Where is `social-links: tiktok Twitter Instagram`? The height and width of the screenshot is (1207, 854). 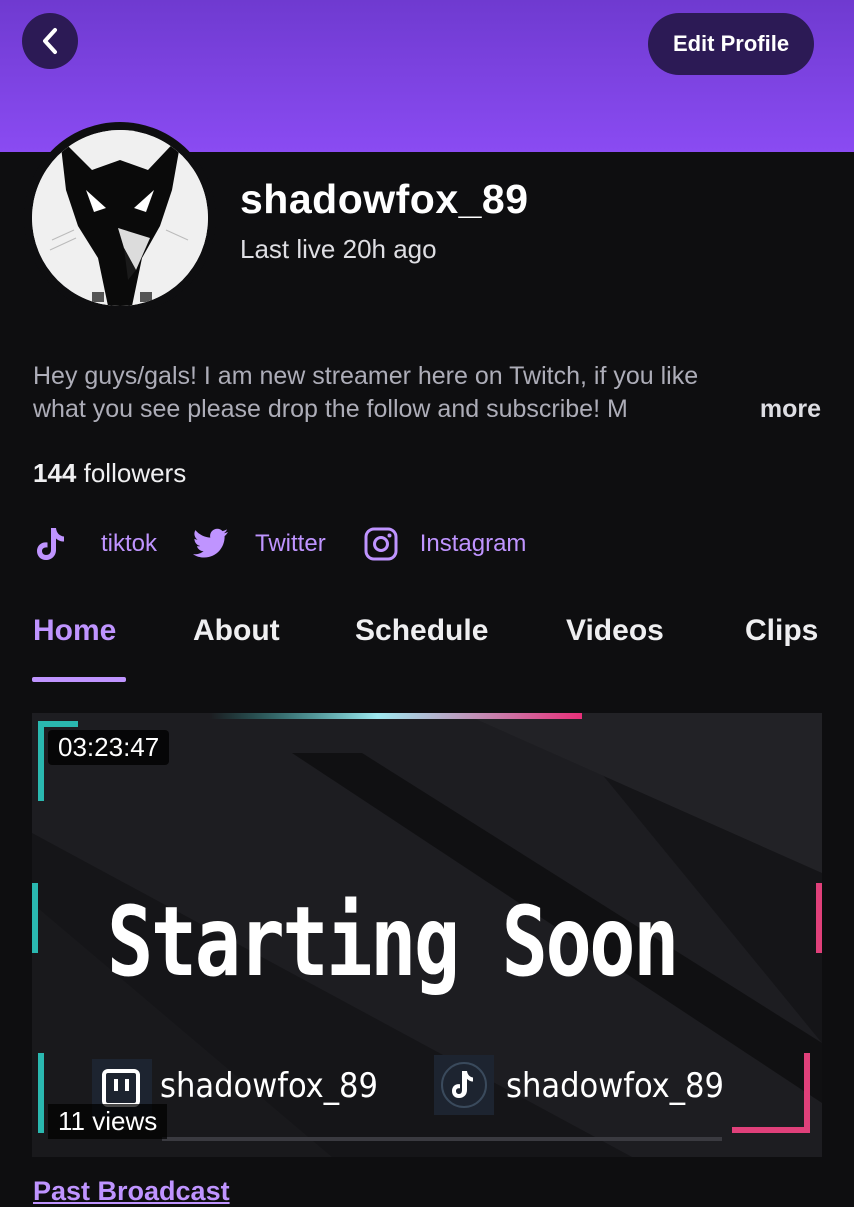 social-links: tiktok Twitter Instagram is located at coordinates (279, 544).